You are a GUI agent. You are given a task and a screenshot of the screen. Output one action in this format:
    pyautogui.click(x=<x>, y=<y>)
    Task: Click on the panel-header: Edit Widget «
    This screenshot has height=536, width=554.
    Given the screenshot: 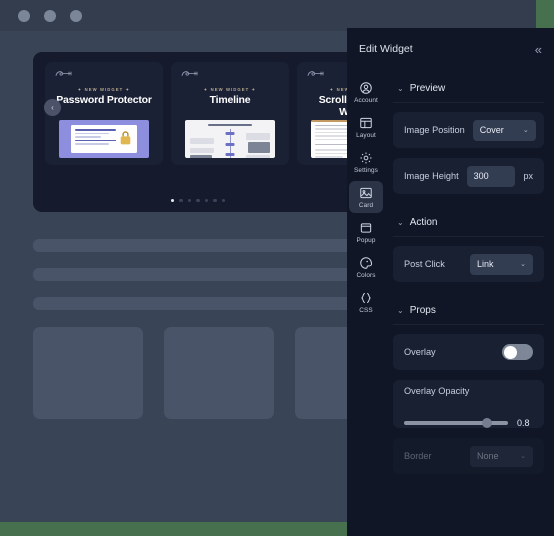 What is the action you would take?
    pyautogui.click(x=450, y=49)
    